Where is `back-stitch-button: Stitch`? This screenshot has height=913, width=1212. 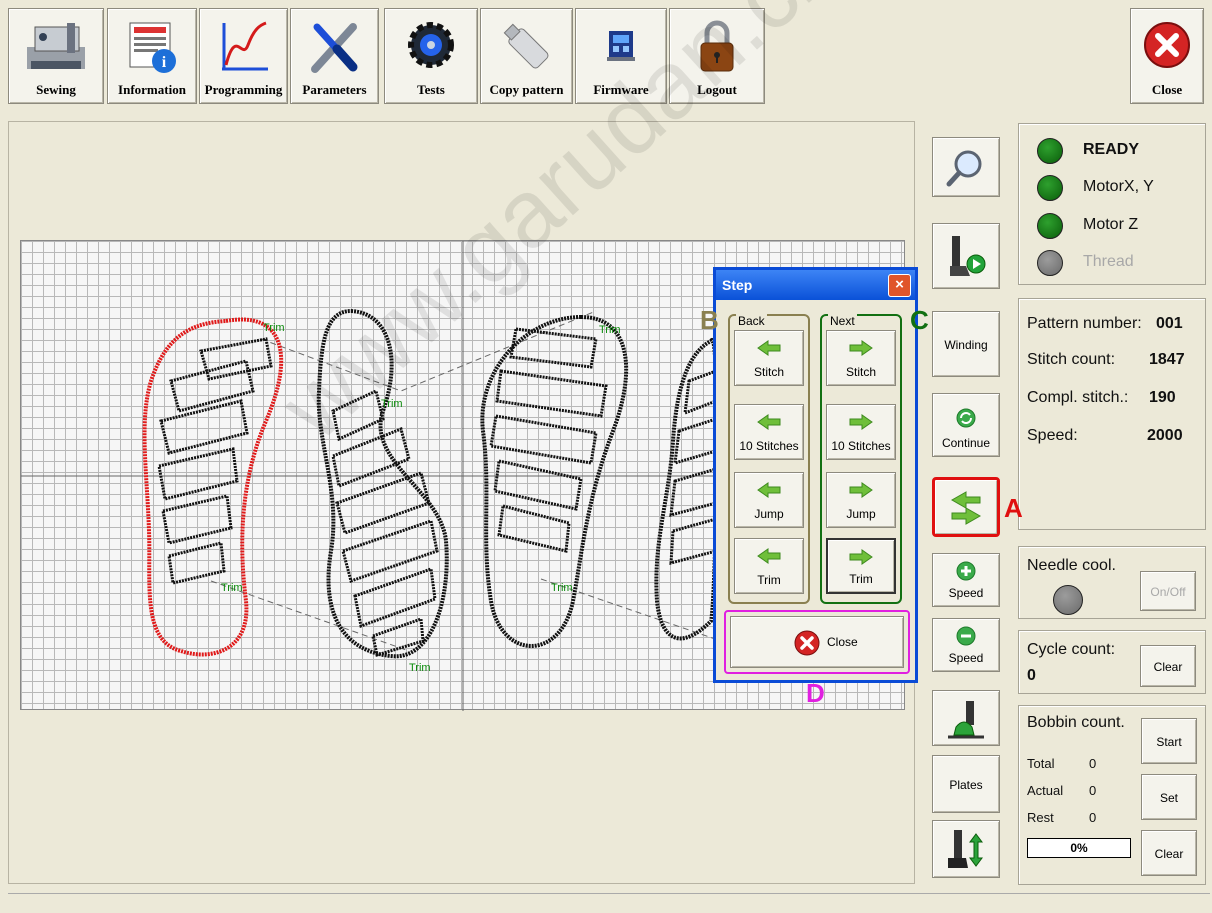
back-stitch-button: Stitch is located at coordinates (769, 358).